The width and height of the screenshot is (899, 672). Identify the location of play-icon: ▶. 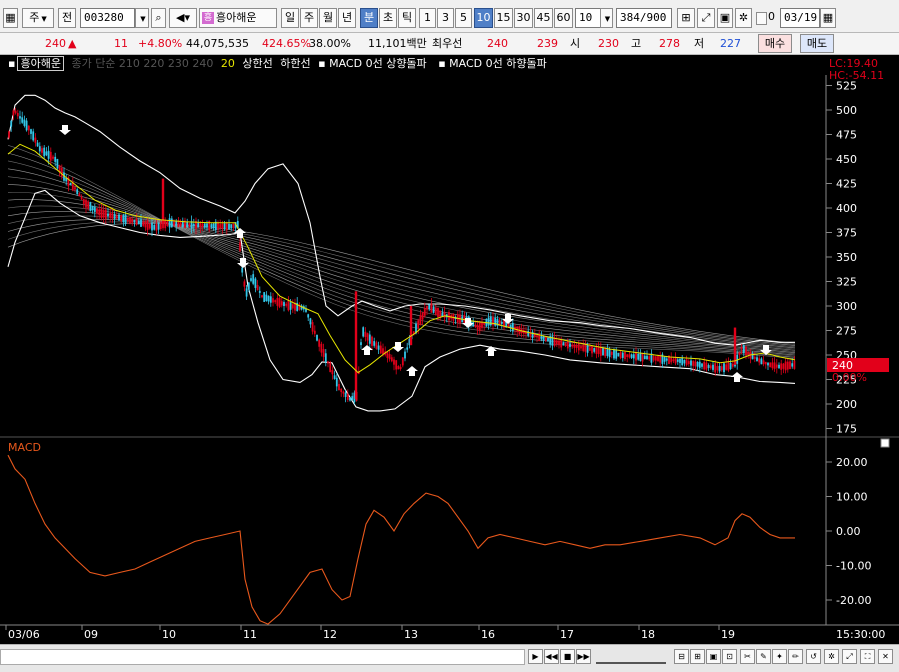
(535, 656).